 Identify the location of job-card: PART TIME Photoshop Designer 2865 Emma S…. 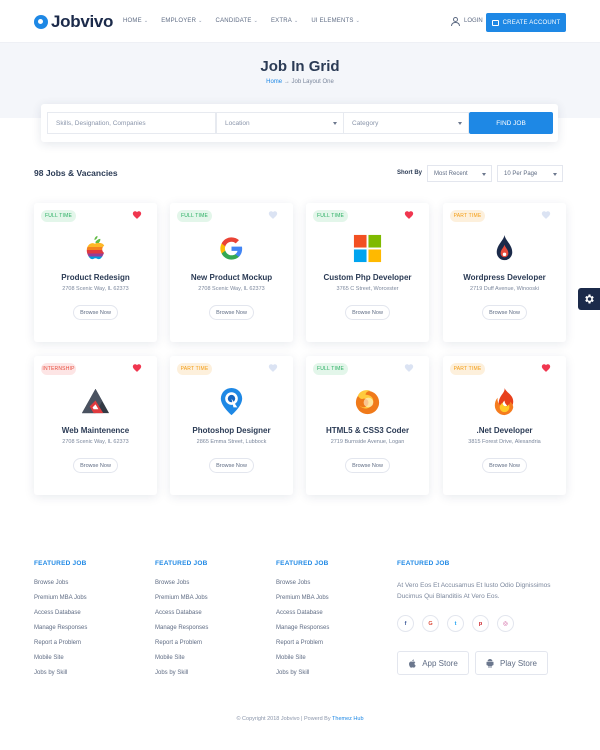
(231, 425).